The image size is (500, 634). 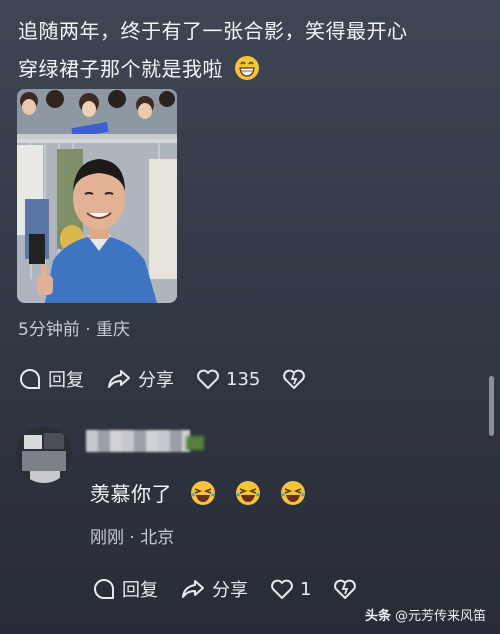 I want to click on post-text: 追随两年，终于有了一张合影，笑得最开心 穿绿裙子那个就是我啦, so click(x=253, y=50).